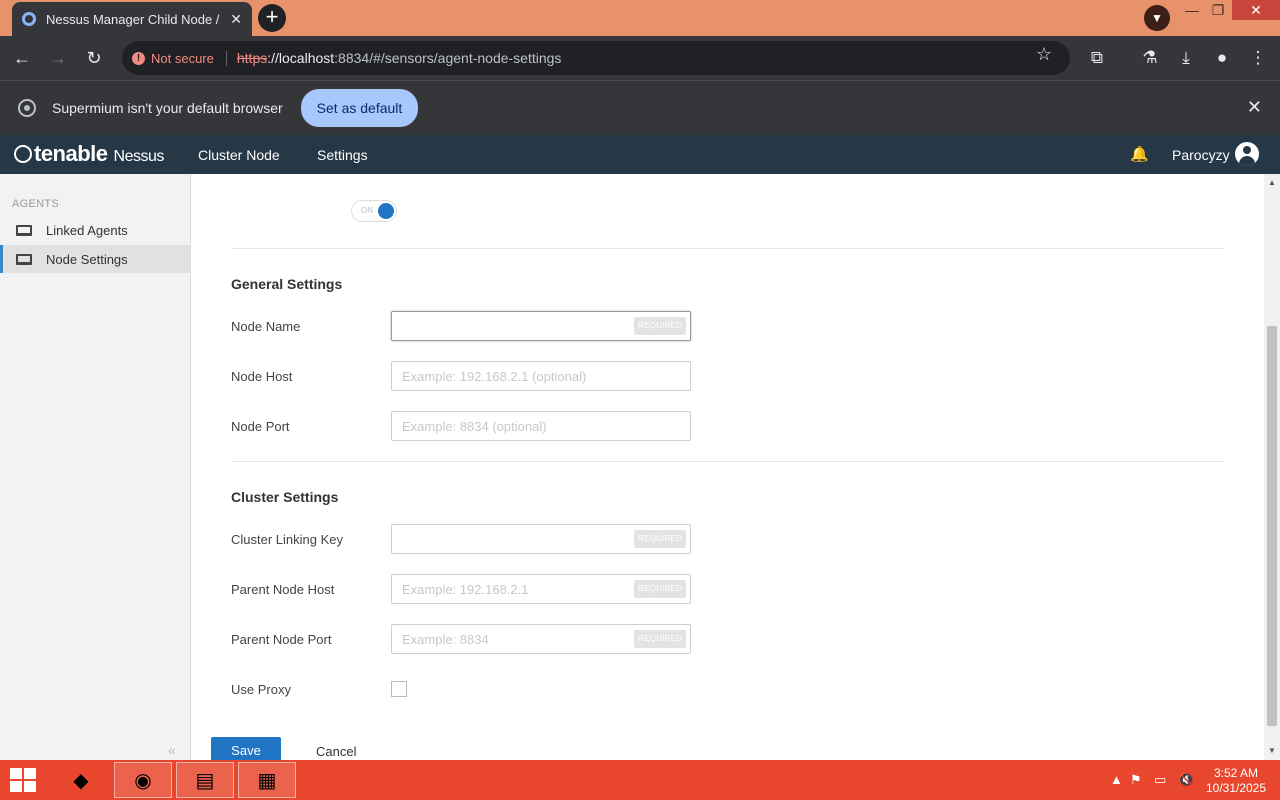 This screenshot has height=800, width=1280. I want to click on bookmark-star-icon: ☆, so click(1044, 54).